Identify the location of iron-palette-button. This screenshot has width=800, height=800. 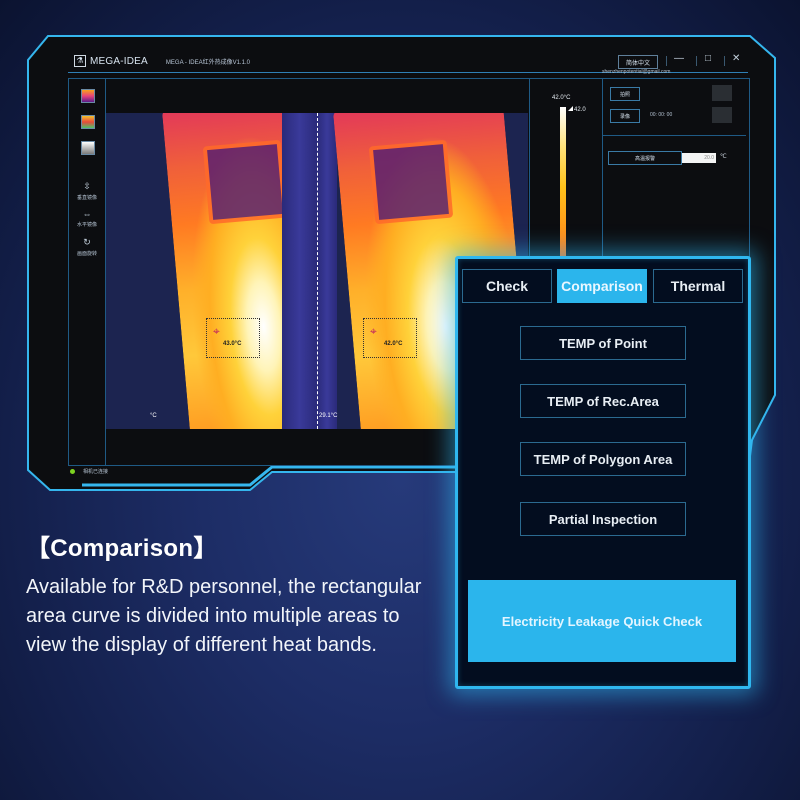
(88, 96).